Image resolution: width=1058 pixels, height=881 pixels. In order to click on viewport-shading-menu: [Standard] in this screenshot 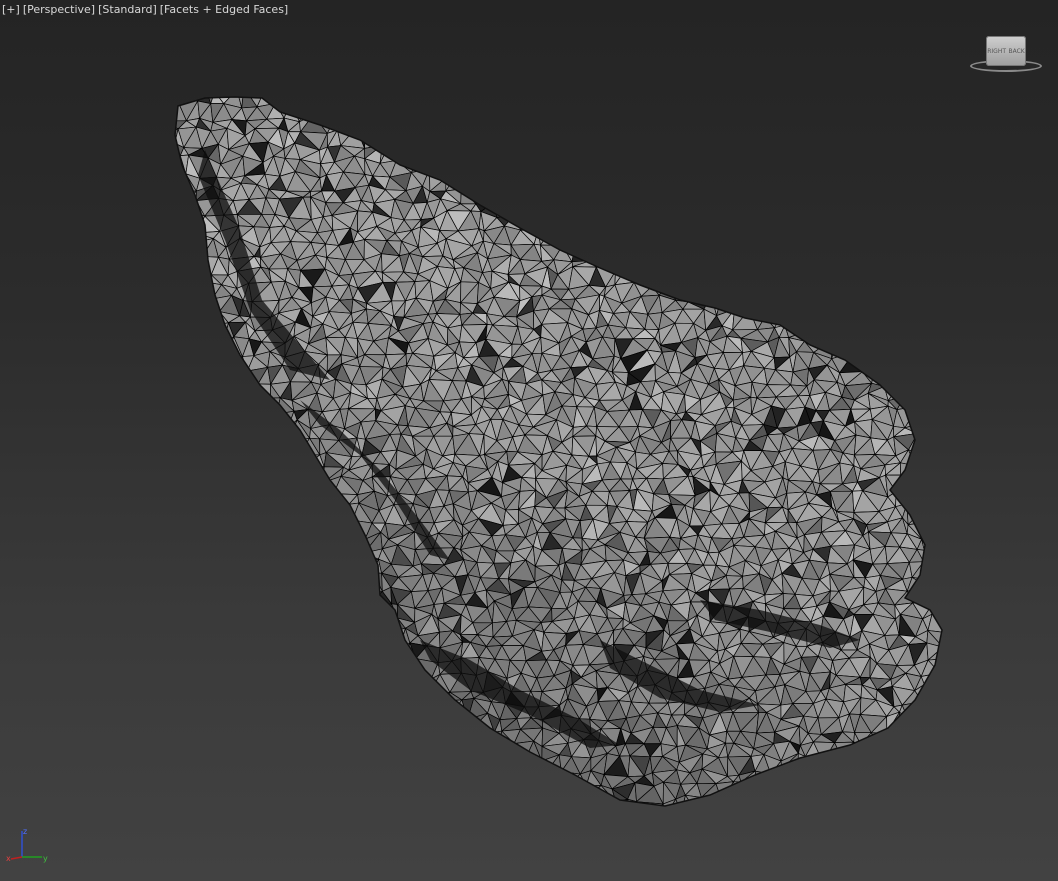, I will do `click(127, 9)`.